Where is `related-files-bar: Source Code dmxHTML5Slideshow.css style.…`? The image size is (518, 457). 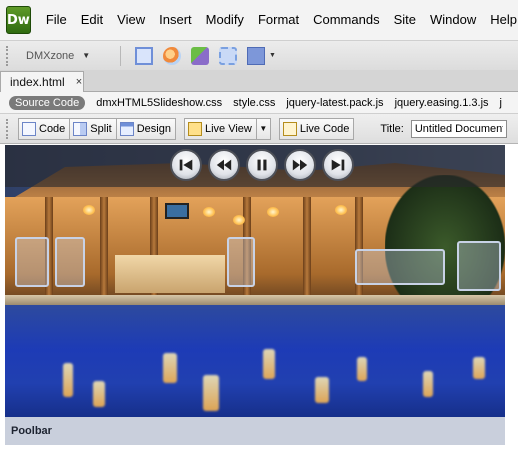
related-files-bar: Source Code dmxHTML5Slideshow.css style.… is located at coordinates (259, 103).